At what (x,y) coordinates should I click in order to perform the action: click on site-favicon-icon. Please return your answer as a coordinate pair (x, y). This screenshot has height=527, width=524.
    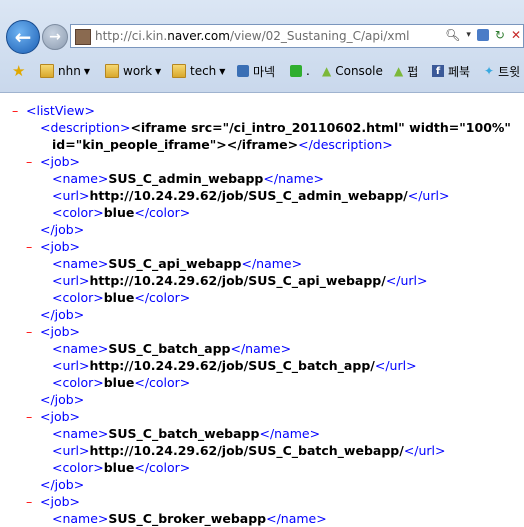
    Looking at the image, I should click on (83, 37).